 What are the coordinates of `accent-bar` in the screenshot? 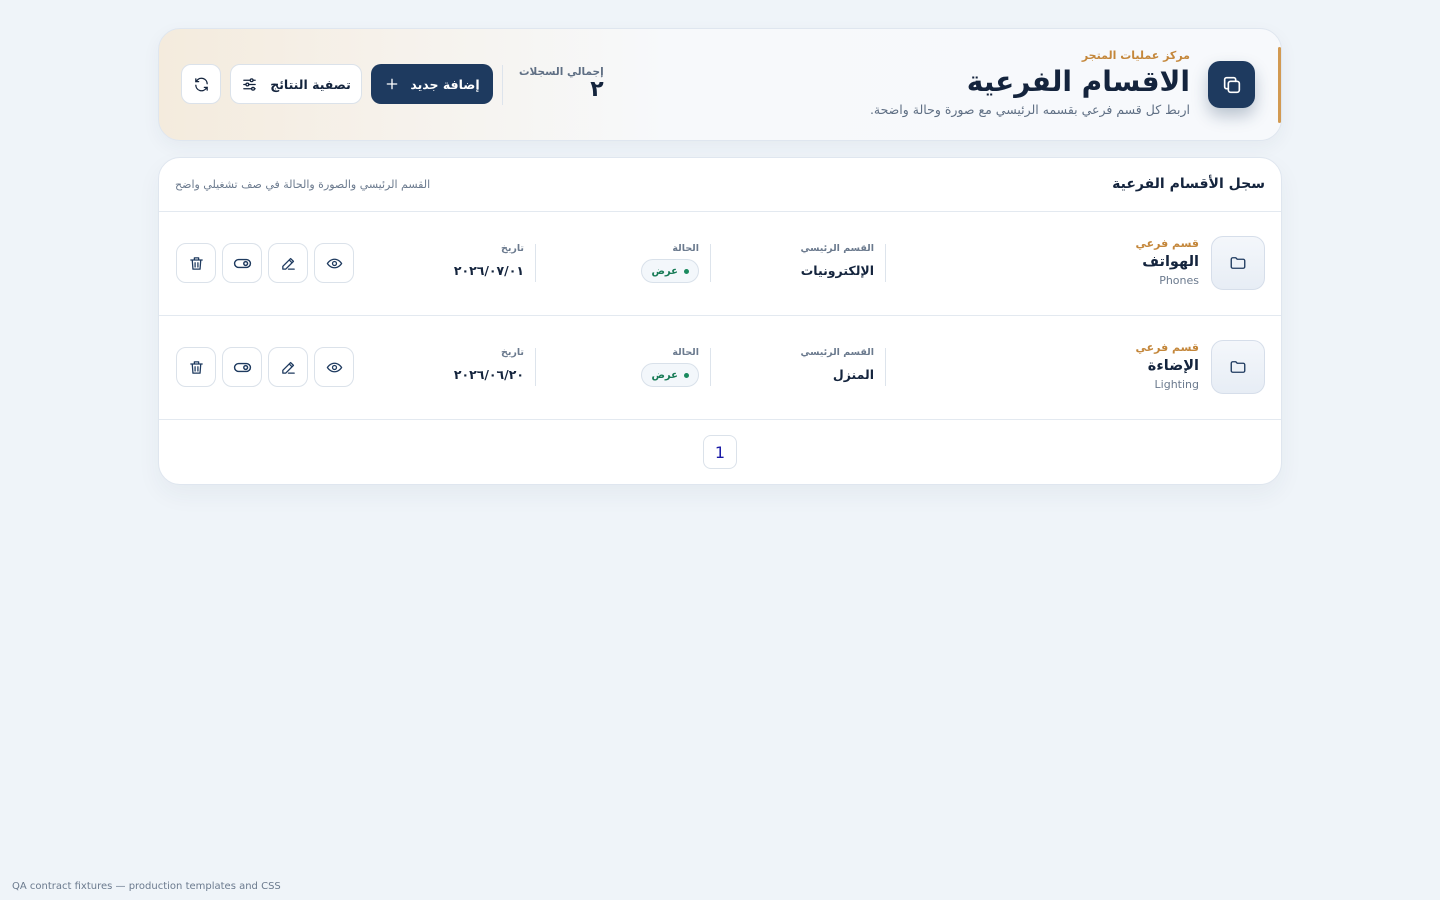 It's located at (1279, 85).